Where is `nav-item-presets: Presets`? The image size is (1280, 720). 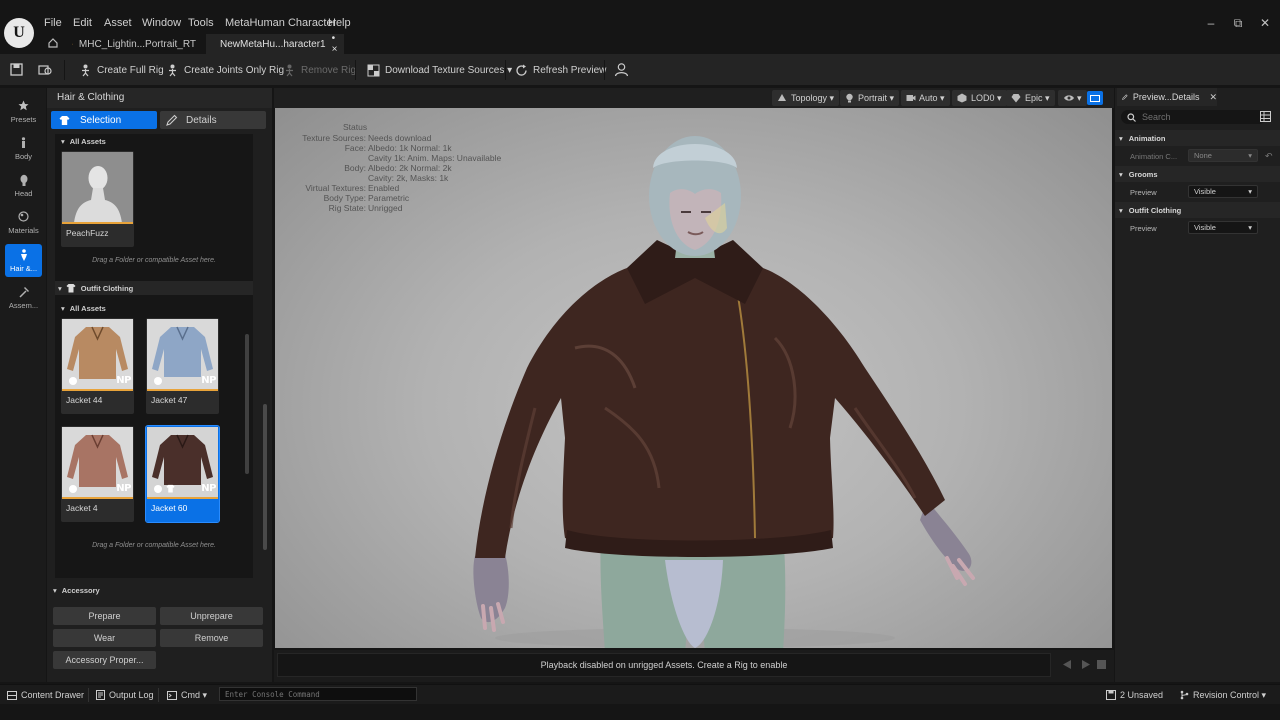 nav-item-presets: Presets is located at coordinates (23, 111).